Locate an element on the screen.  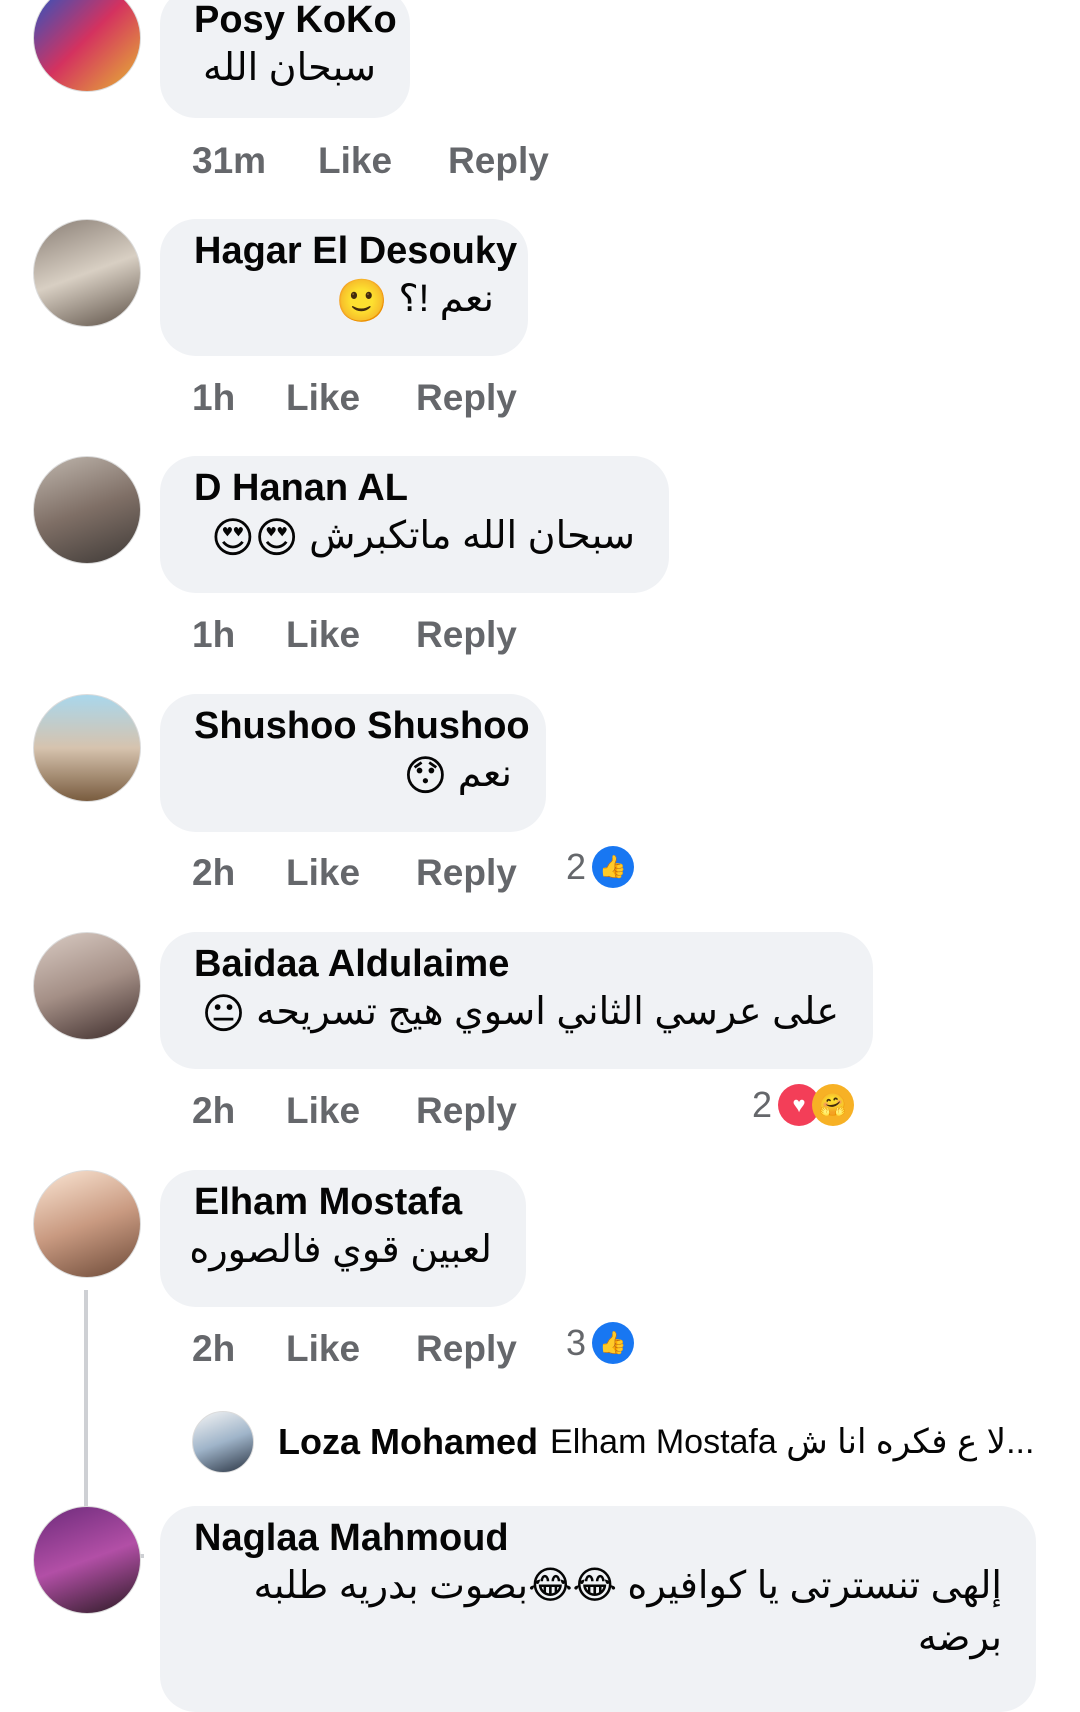
comment-bubble: Posy KoKo سبحان الله is located at coordinates (285, 59).